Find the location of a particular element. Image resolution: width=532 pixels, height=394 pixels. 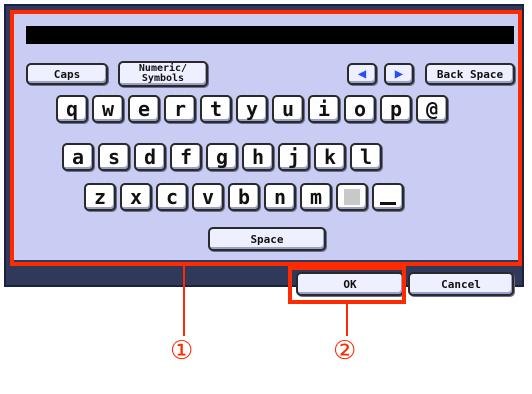

cancel-button: Cancel is located at coordinates (461, 284).